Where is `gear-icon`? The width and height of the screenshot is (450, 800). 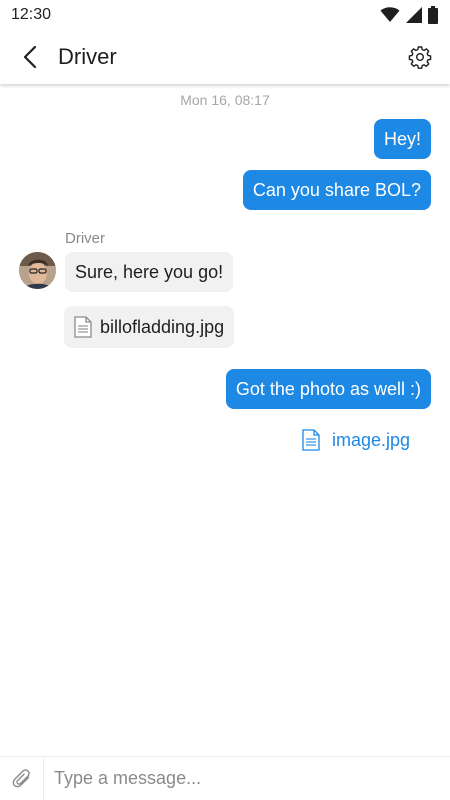 gear-icon is located at coordinates (420, 57).